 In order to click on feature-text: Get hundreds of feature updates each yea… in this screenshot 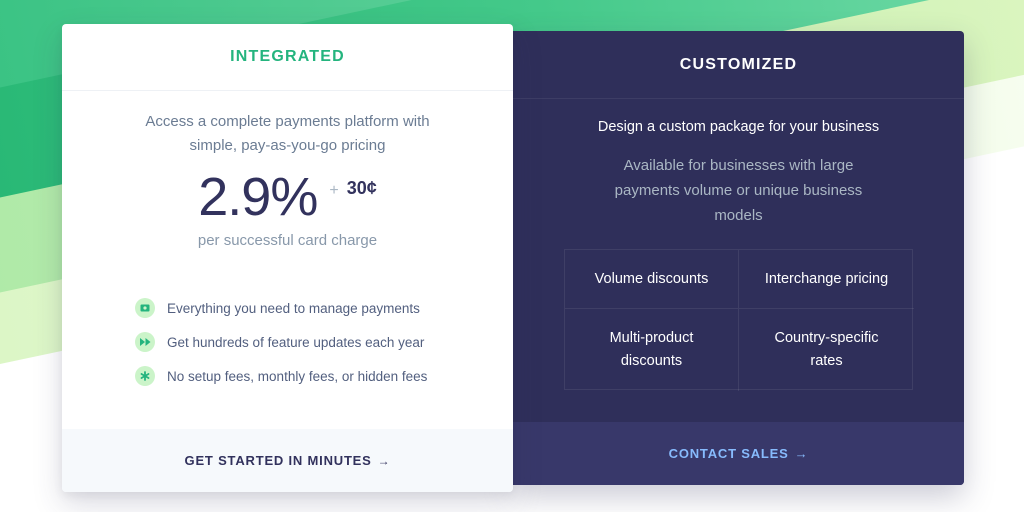, I will do `click(296, 342)`.